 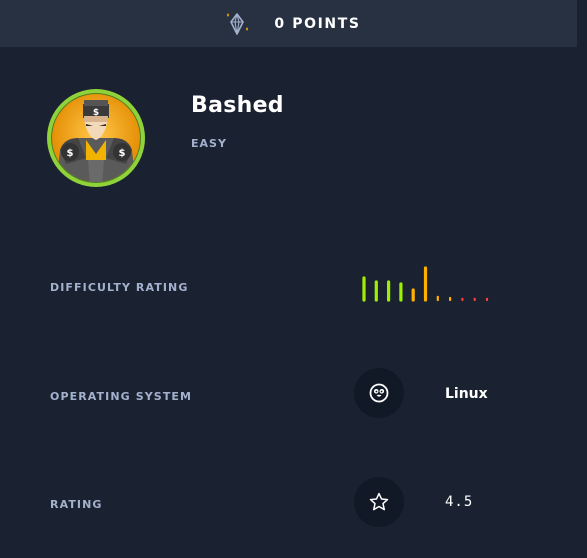 I want to click on ninja-avatar-icon: $ $ $, so click(x=96, y=138).